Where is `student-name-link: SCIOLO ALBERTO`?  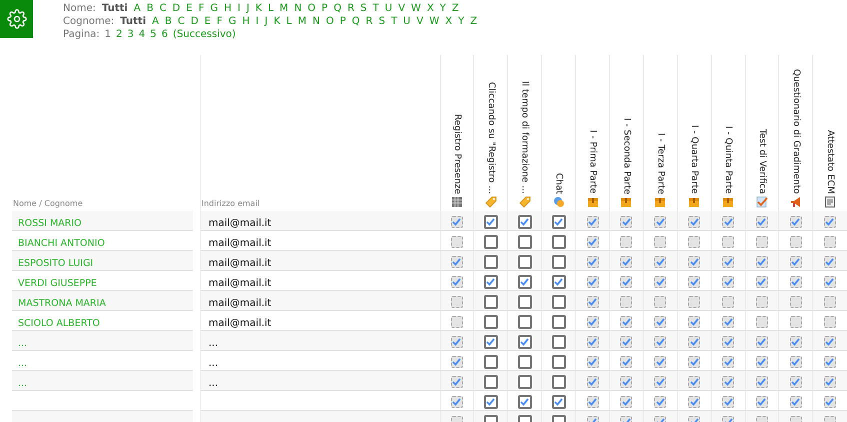 student-name-link: SCIOLO ALBERTO is located at coordinates (56, 323).